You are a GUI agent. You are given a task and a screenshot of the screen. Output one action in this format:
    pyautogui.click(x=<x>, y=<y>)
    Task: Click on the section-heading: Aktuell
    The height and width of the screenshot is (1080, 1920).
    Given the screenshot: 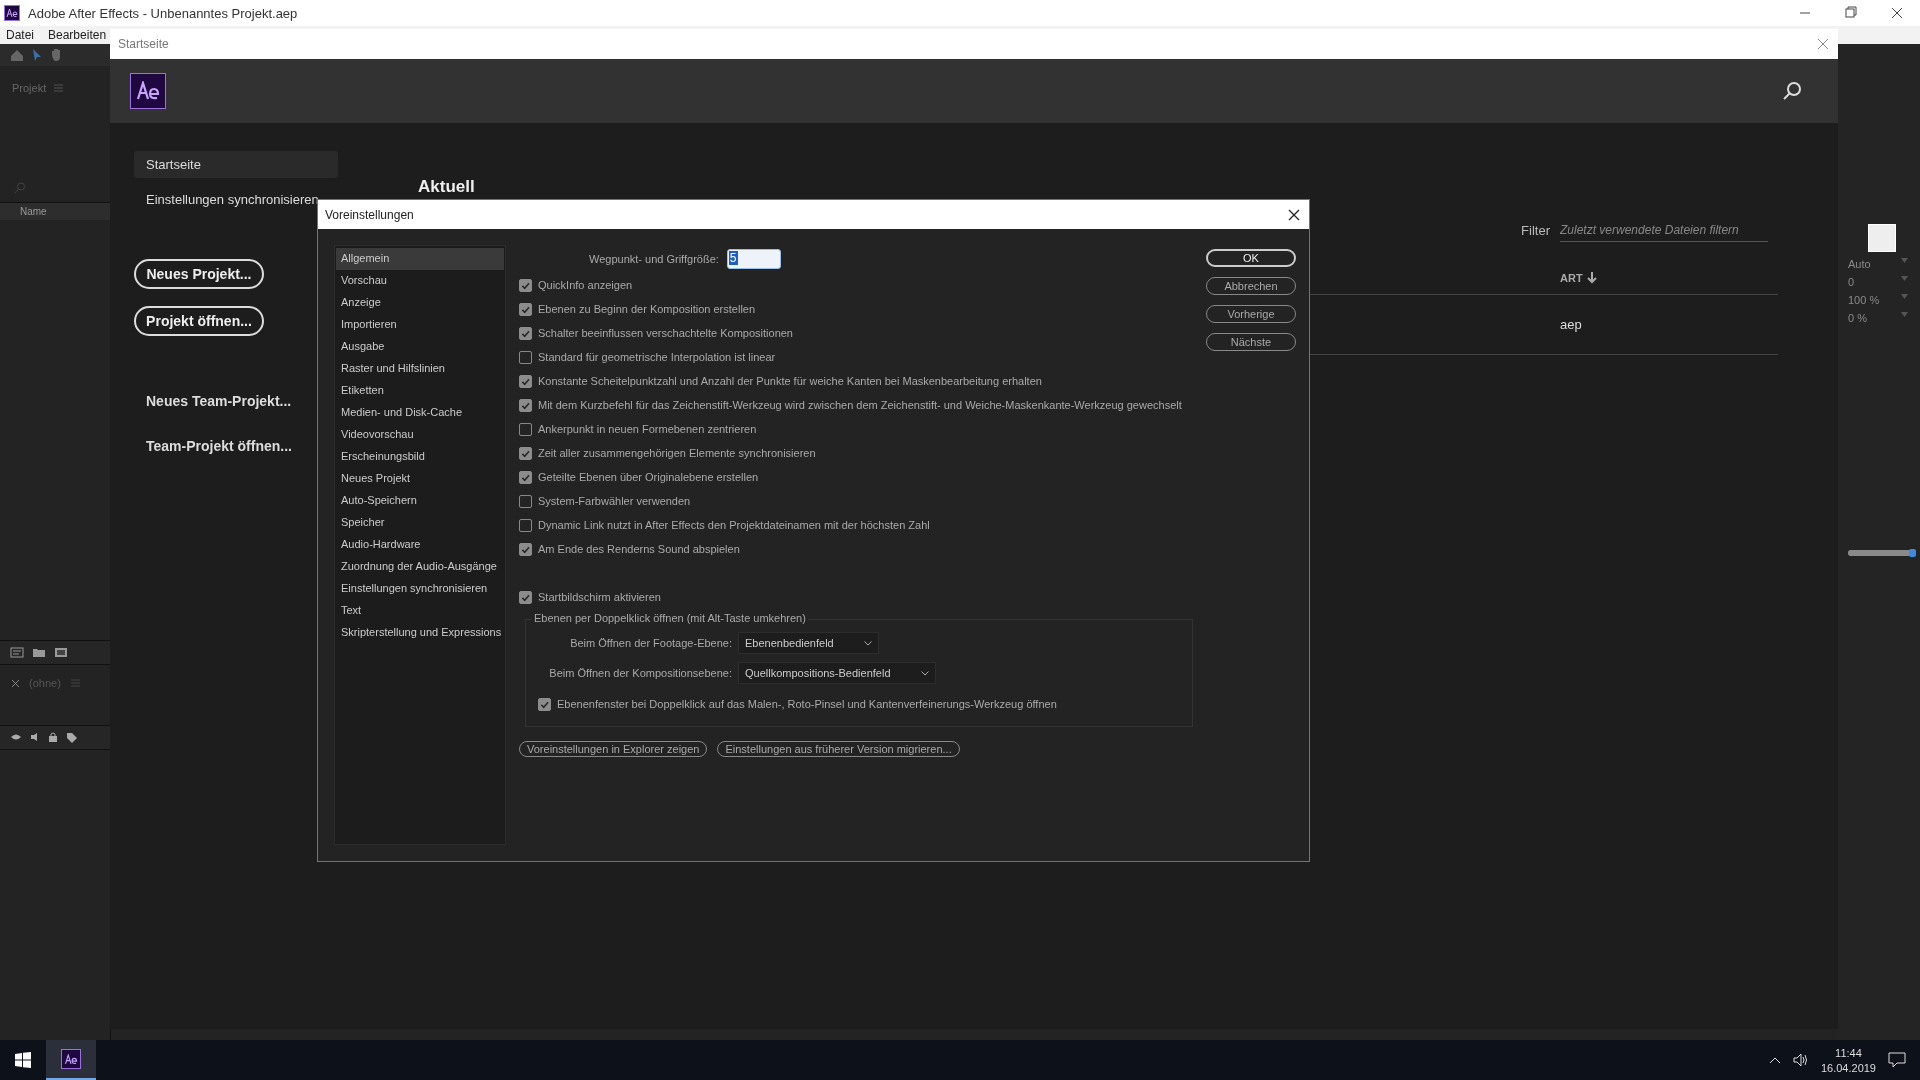 What is the action you would take?
    pyautogui.click(x=447, y=187)
    